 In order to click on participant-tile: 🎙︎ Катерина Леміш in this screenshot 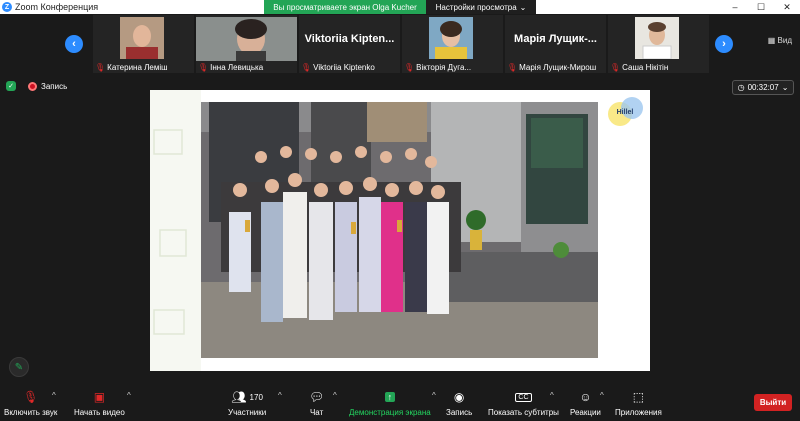, I will do `click(143, 44)`.